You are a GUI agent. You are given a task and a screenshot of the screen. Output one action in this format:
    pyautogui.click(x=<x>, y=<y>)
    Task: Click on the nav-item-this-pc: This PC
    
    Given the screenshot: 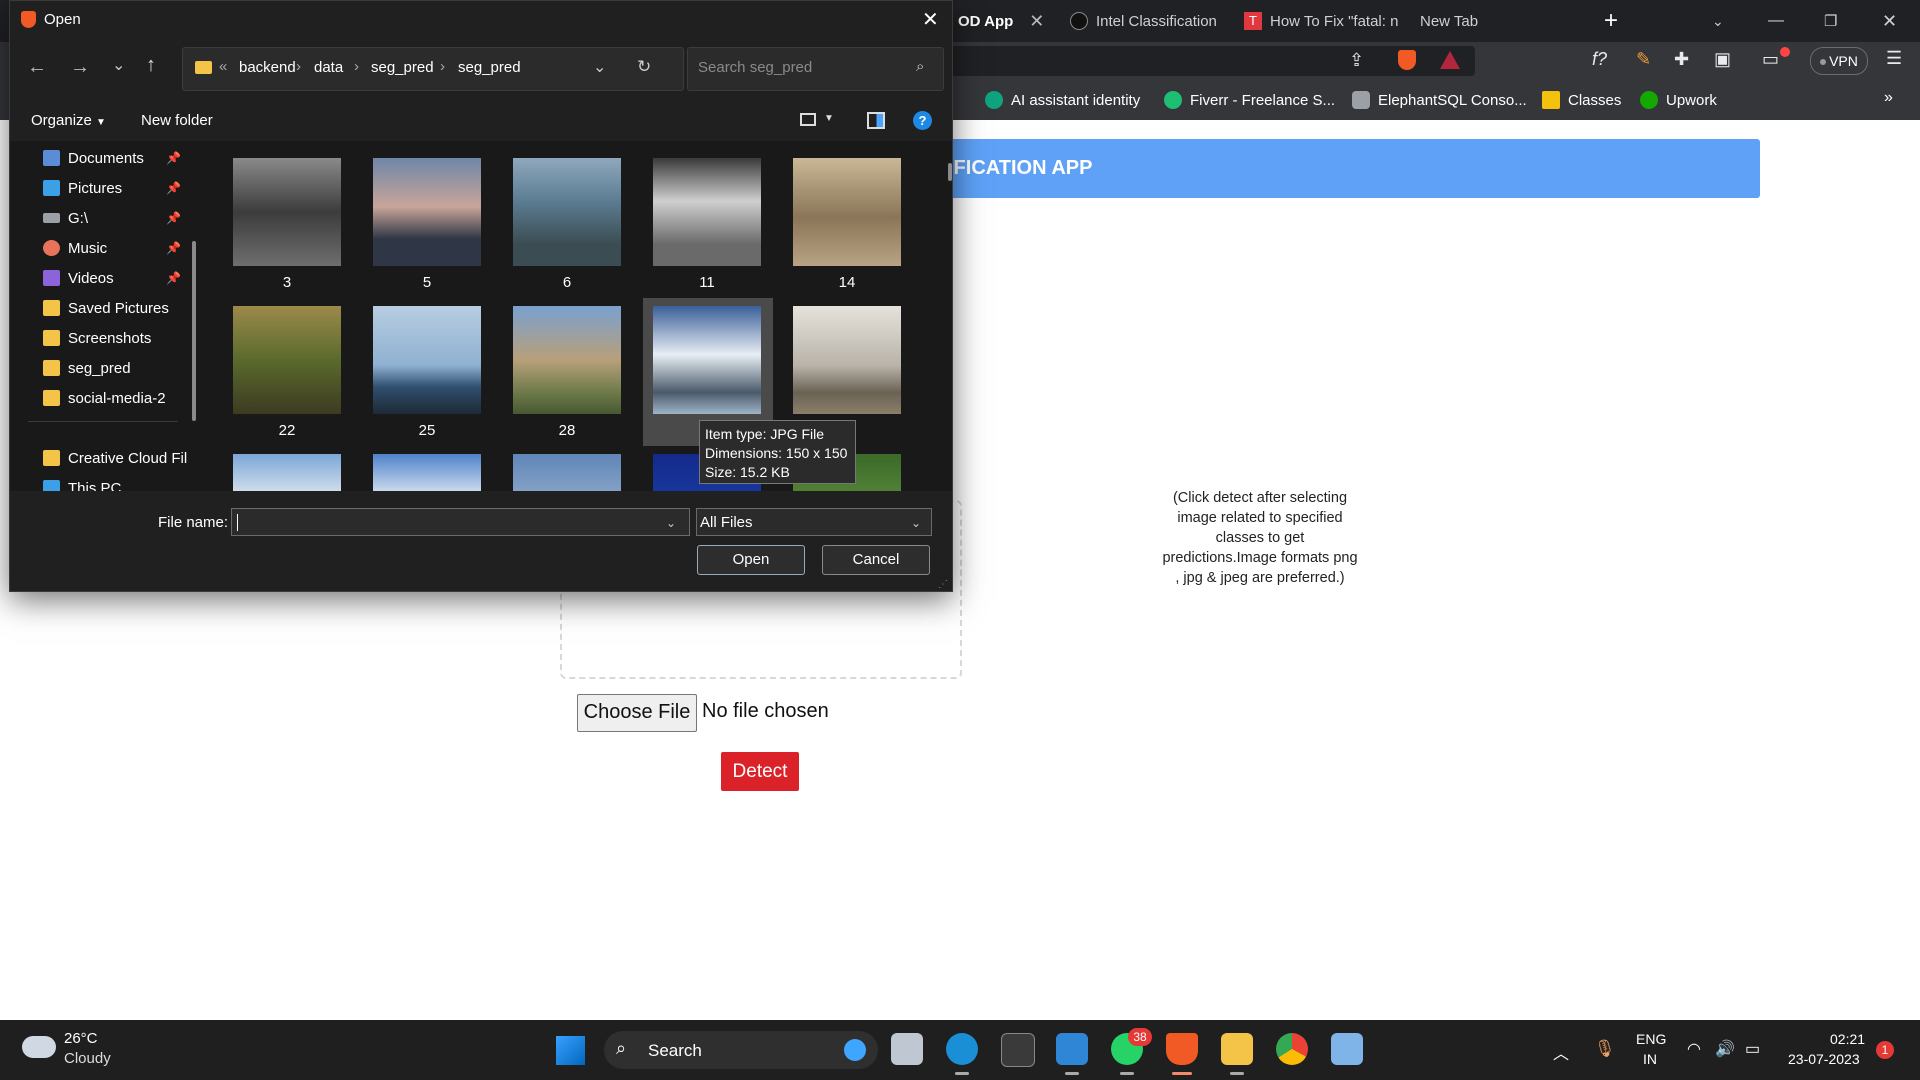 What is the action you would take?
    pyautogui.click(x=82, y=483)
    